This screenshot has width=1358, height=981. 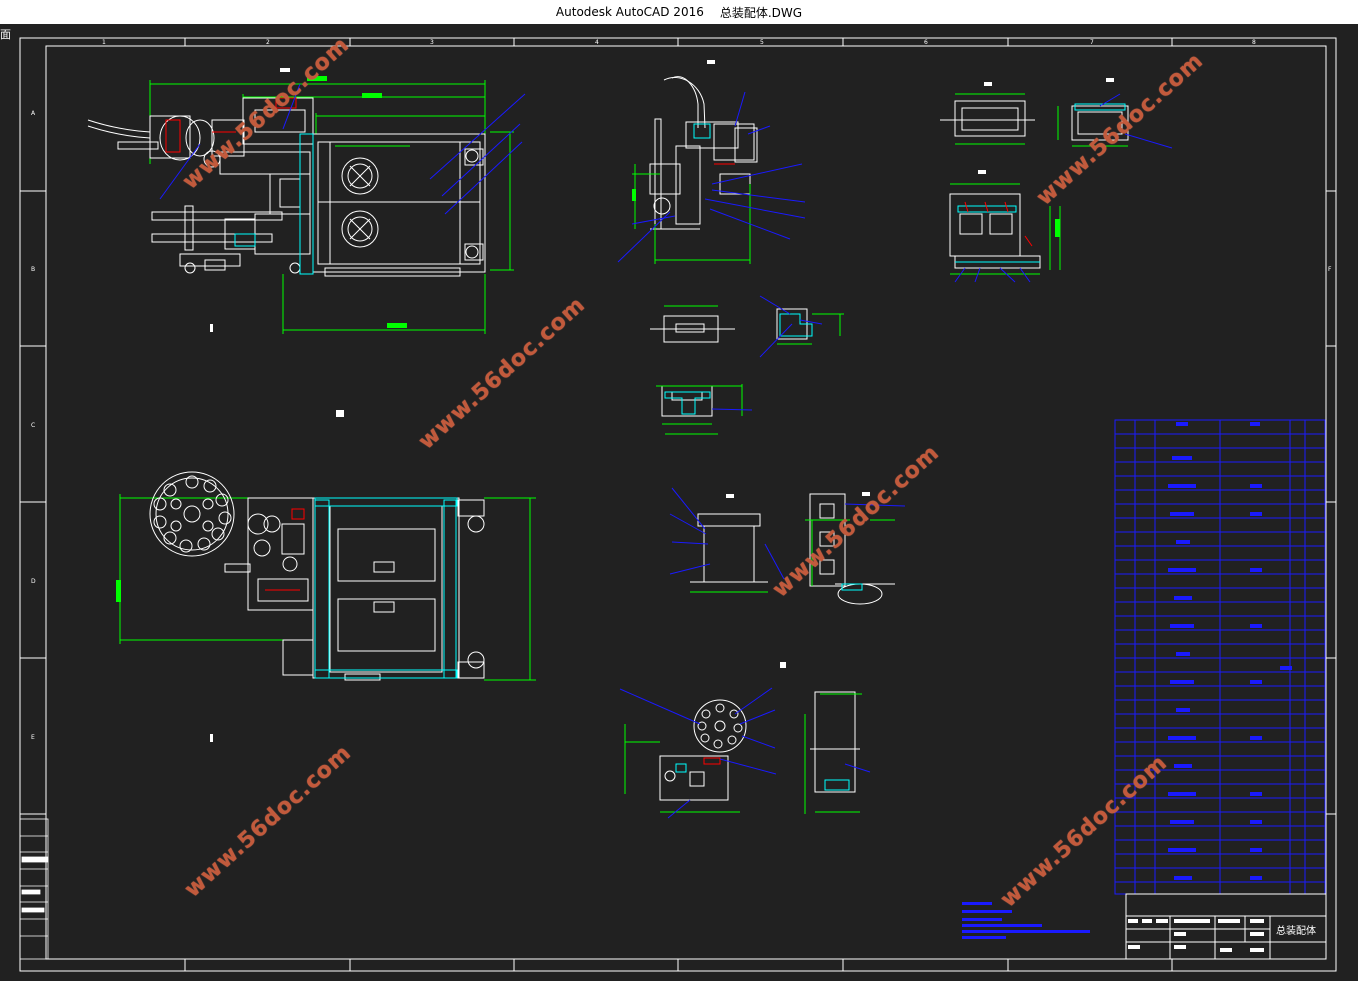 I want to click on border-label-top: 7, so click(x=1092, y=42).